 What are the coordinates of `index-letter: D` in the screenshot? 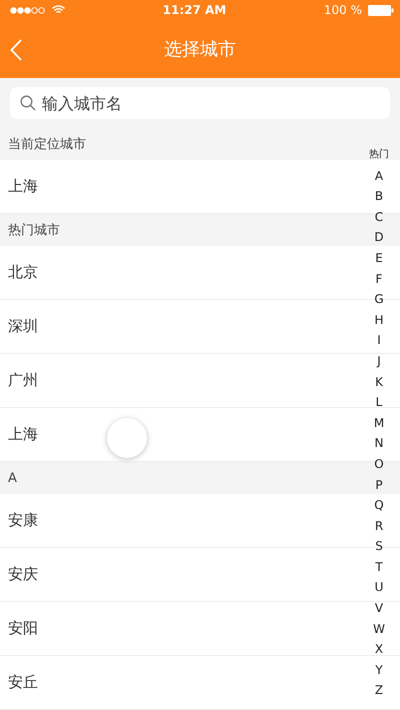 It's located at (379, 237).